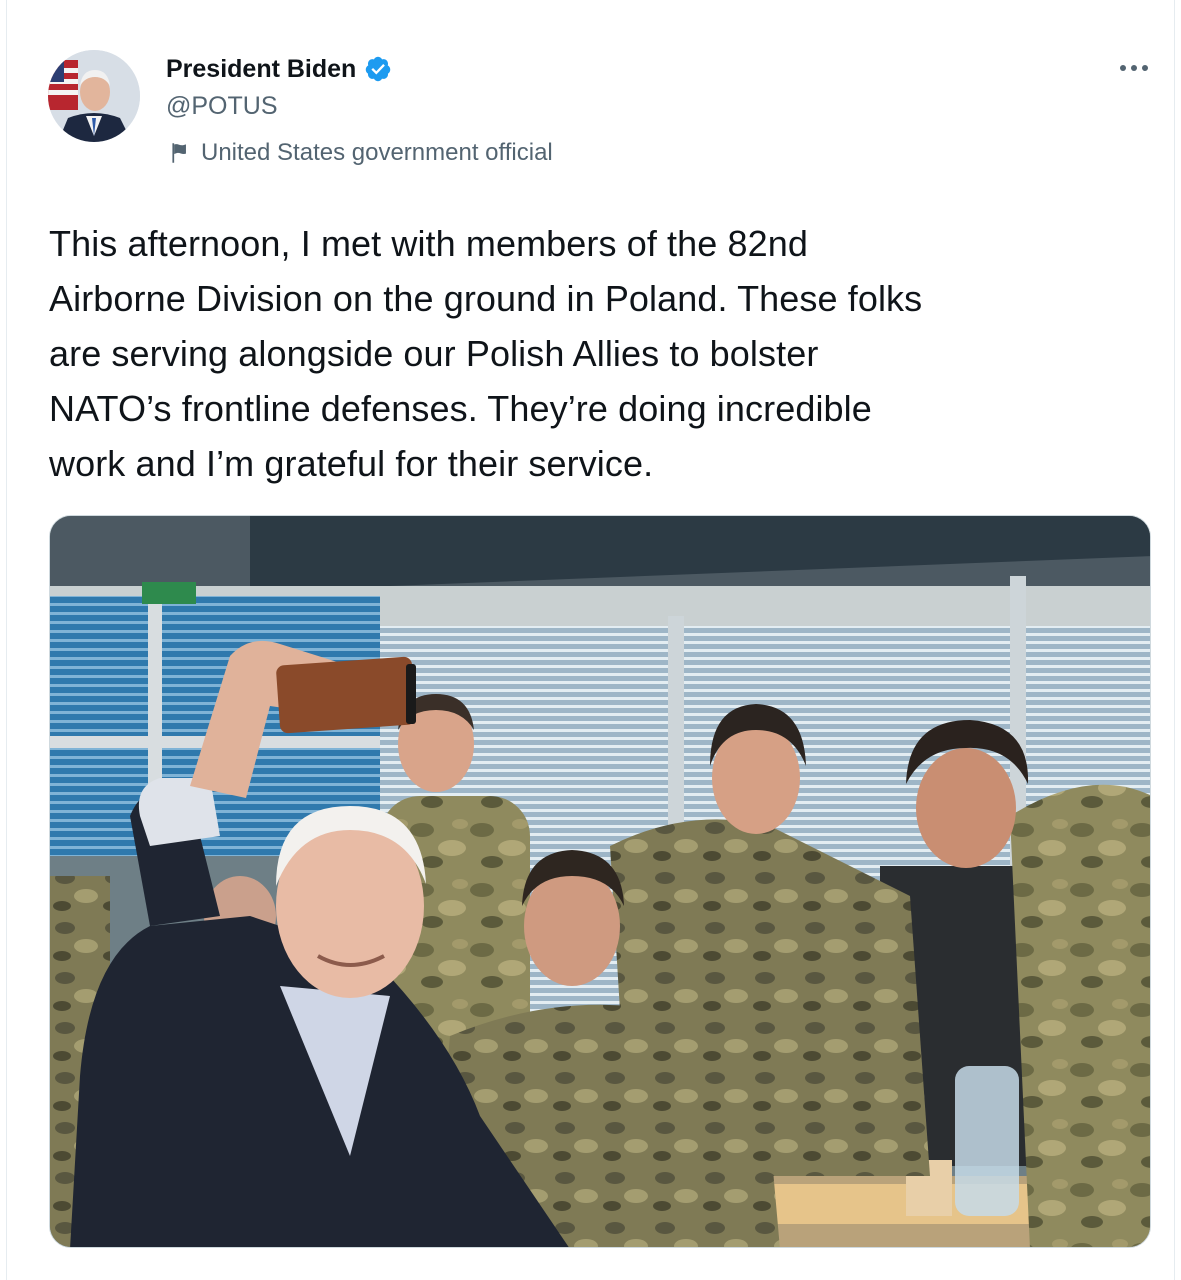  Describe the element at coordinates (377, 152) in the screenshot. I see `affiliation-text: United States government official` at that location.